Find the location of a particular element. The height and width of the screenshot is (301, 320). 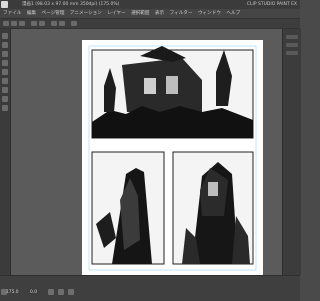

menu-selection: 選択範囲 is located at coordinates (140, 13).